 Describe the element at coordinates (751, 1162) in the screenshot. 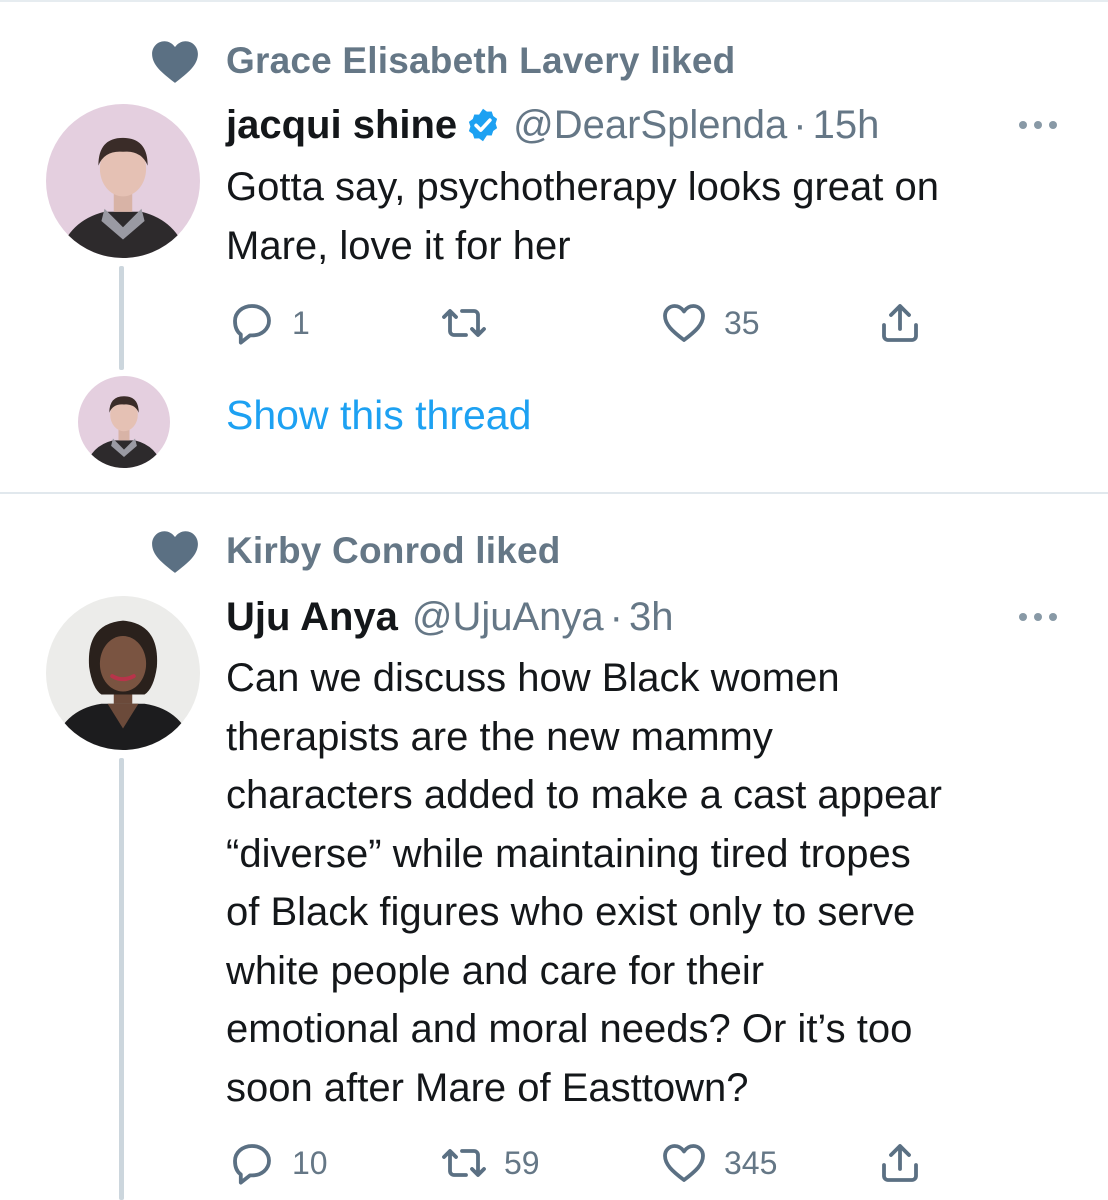

I see `like-count: 345` at that location.